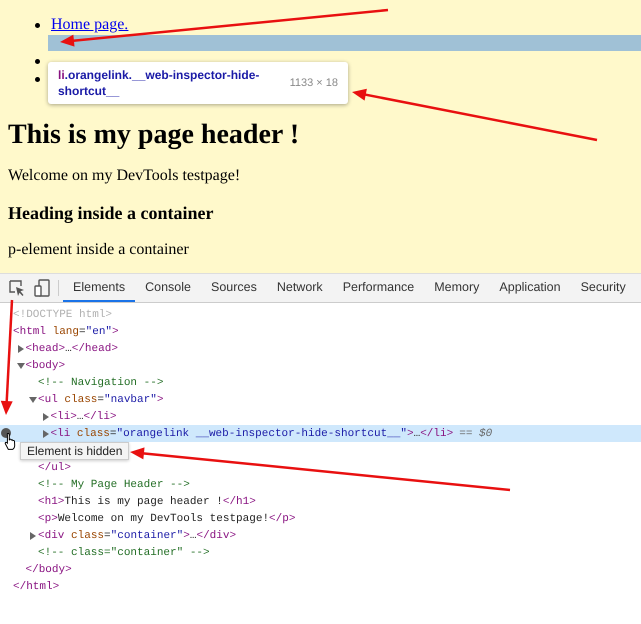  What do you see at coordinates (530, 288) in the screenshot?
I see `devtools-tab: Application` at bounding box center [530, 288].